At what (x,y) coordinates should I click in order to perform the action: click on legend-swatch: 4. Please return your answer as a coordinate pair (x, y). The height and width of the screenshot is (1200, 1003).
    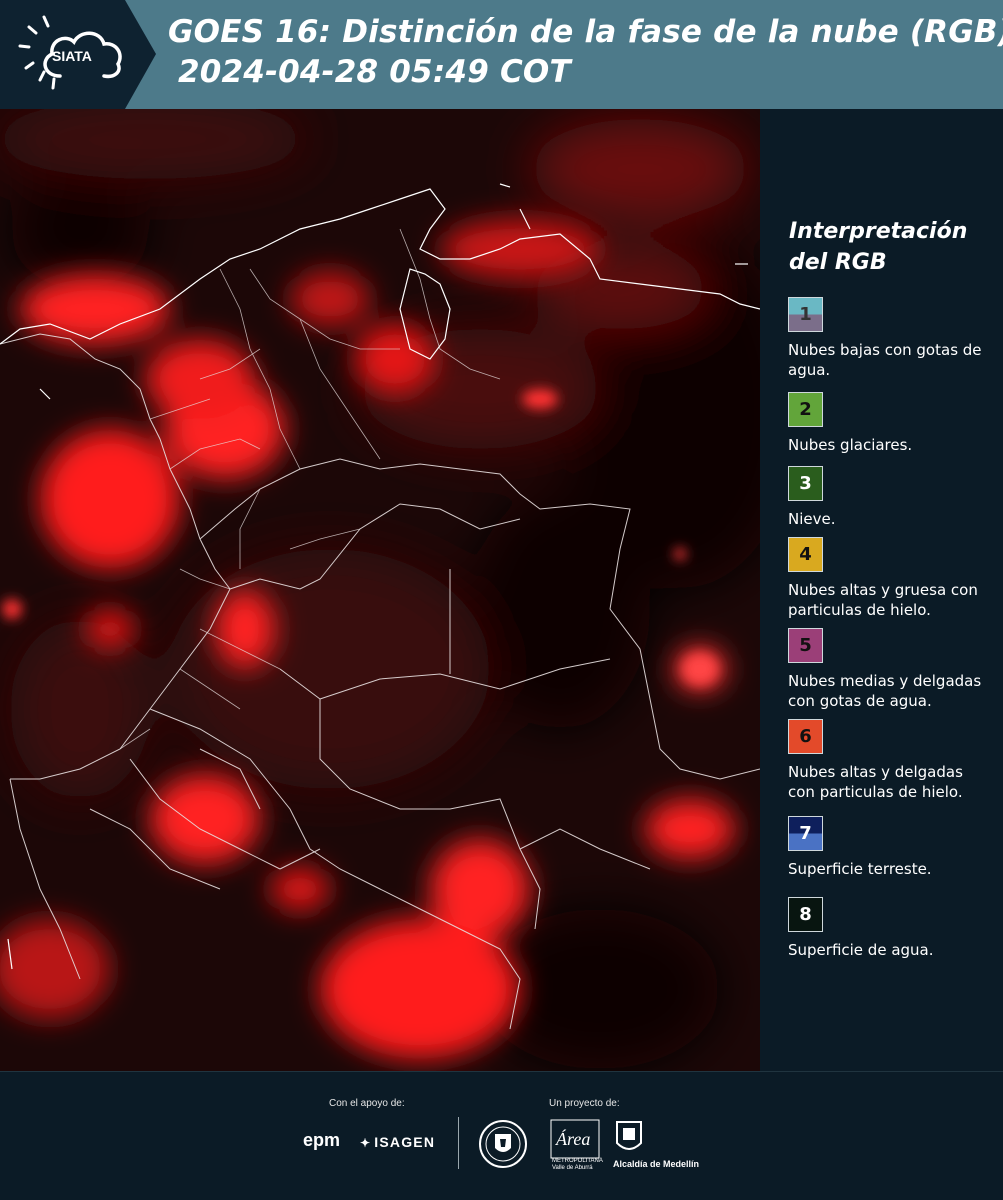
    Looking at the image, I should click on (805, 554).